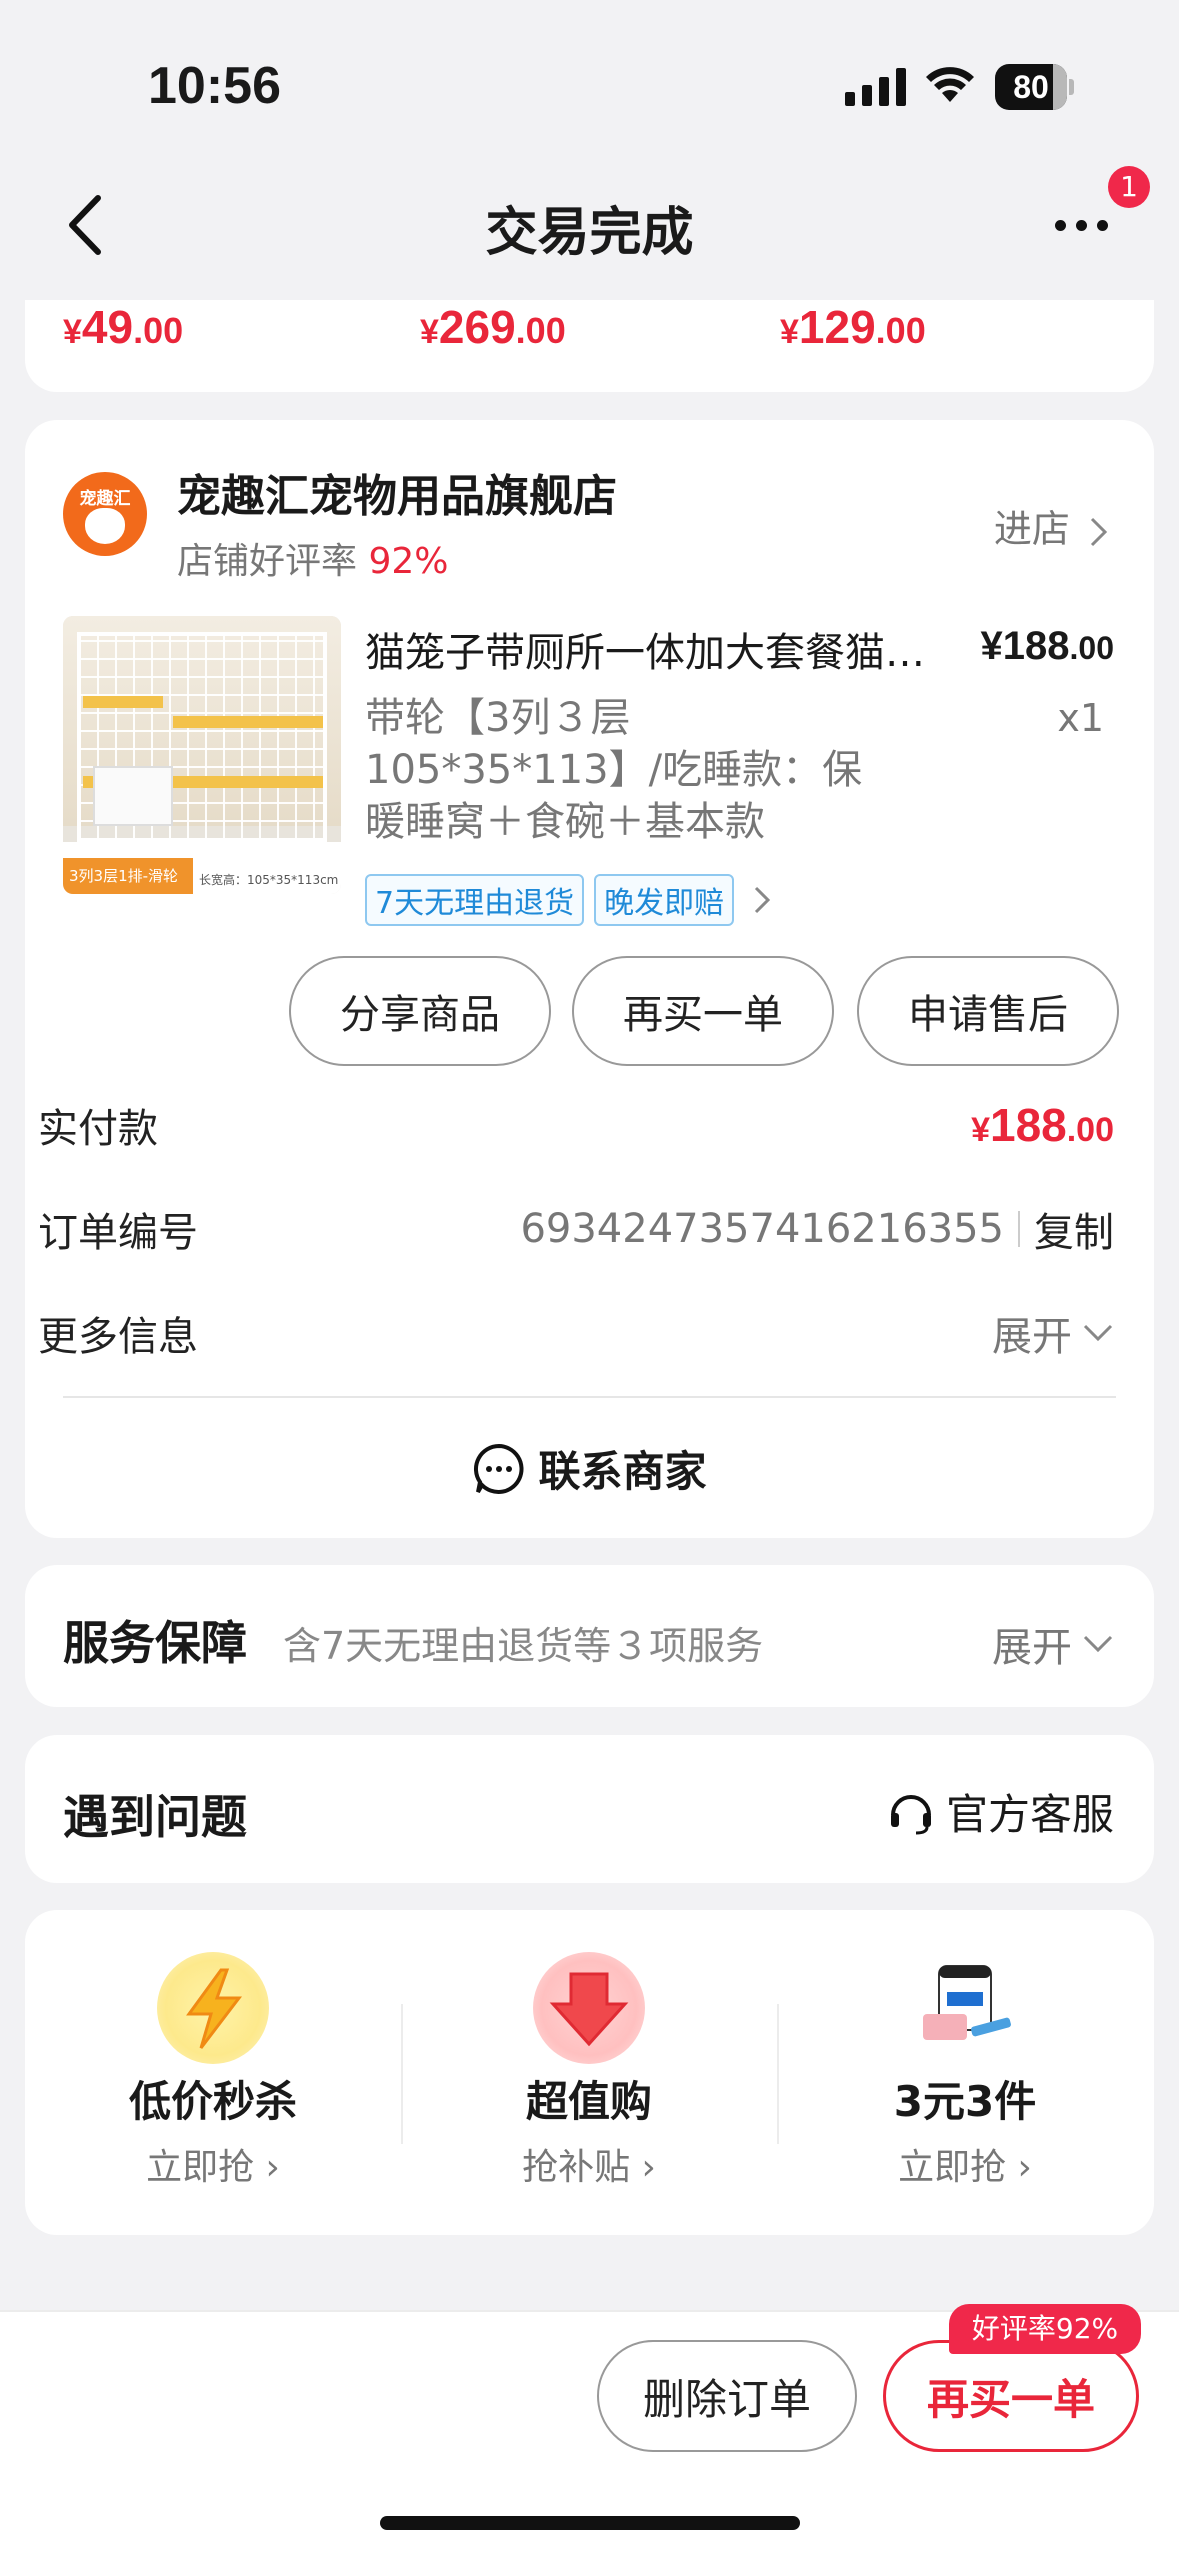 This screenshot has width=1179, height=2556. Describe the element at coordinates (123, 327) in the screenshot. I see `recommend-price: ¥49.00` at that location.